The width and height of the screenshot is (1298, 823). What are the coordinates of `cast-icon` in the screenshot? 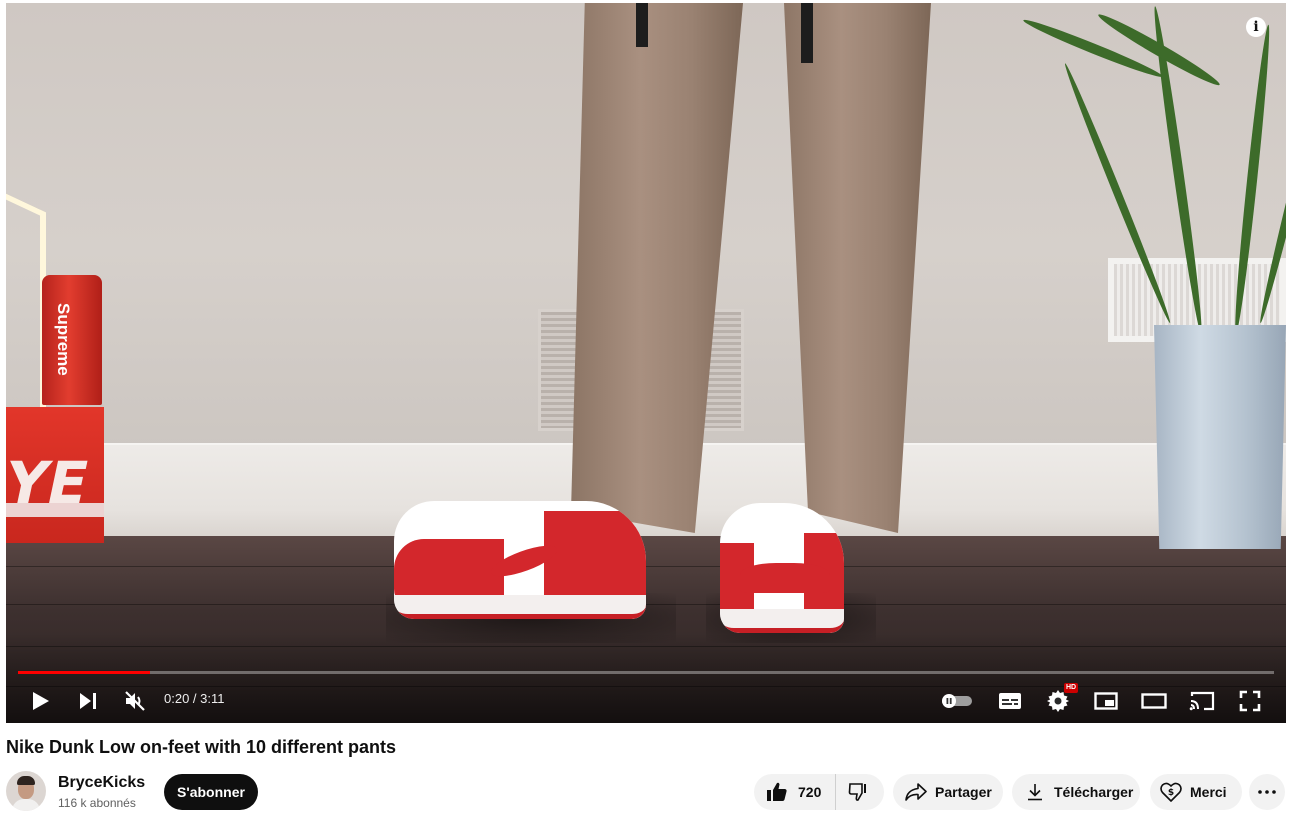 It's located at (1202, 701).